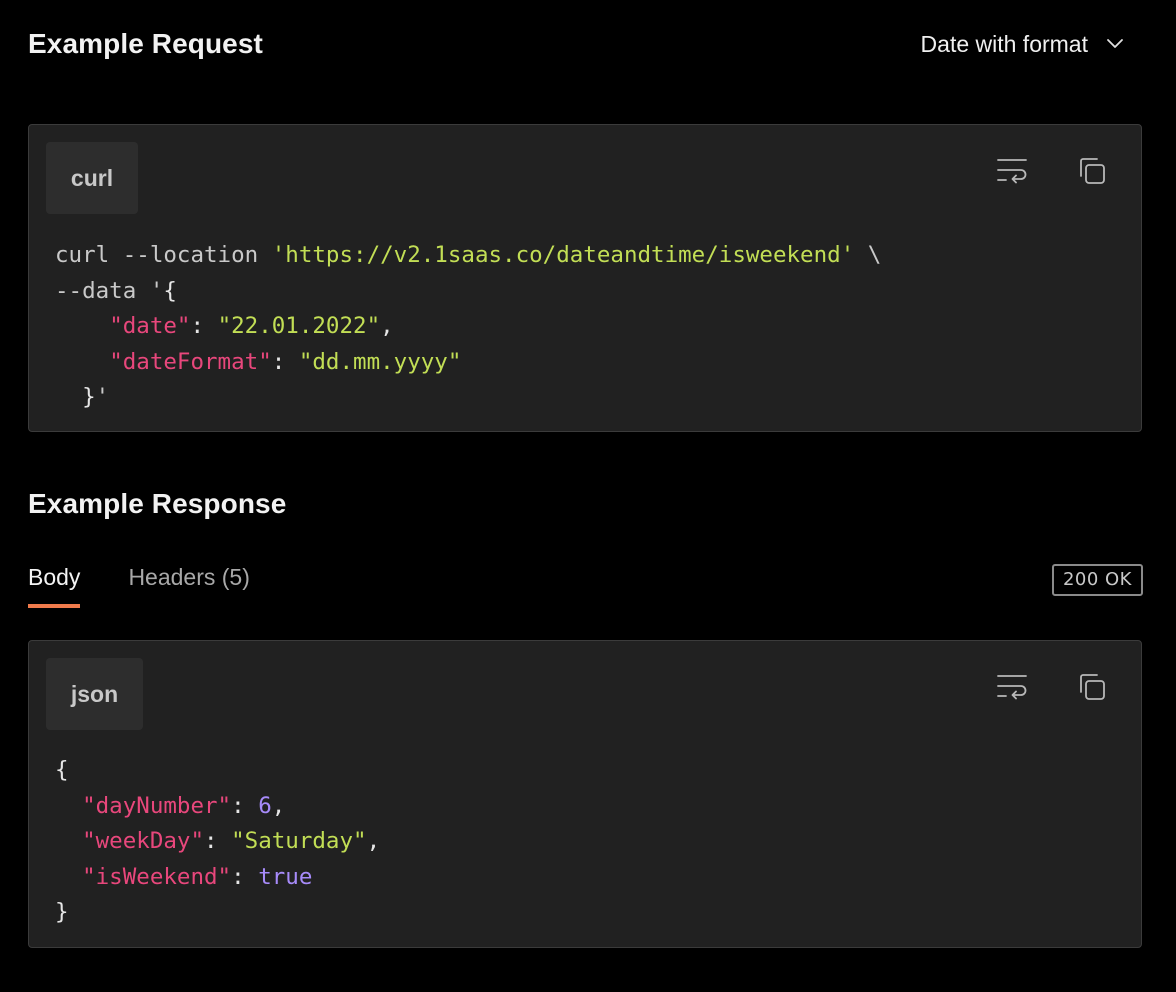 This screenshot has width=1176, height=992. I want to click on example-selector-dropdown: Date with format, so click(1022, 44).